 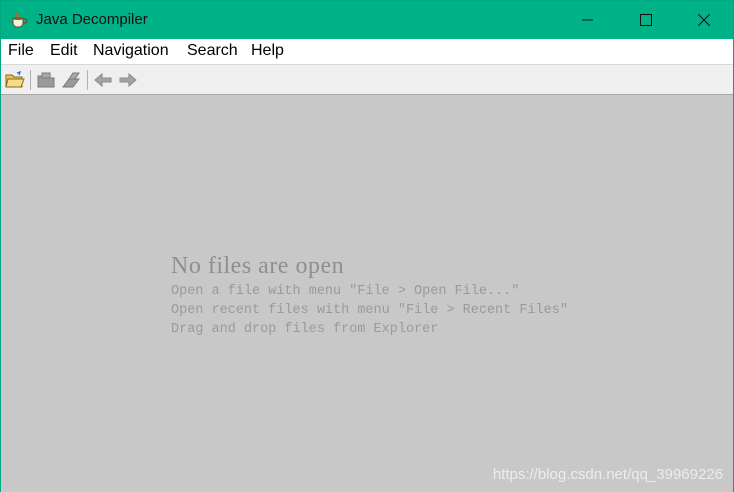 I want to click on empty-state-title: No files are open, so click(x=258, y=266).